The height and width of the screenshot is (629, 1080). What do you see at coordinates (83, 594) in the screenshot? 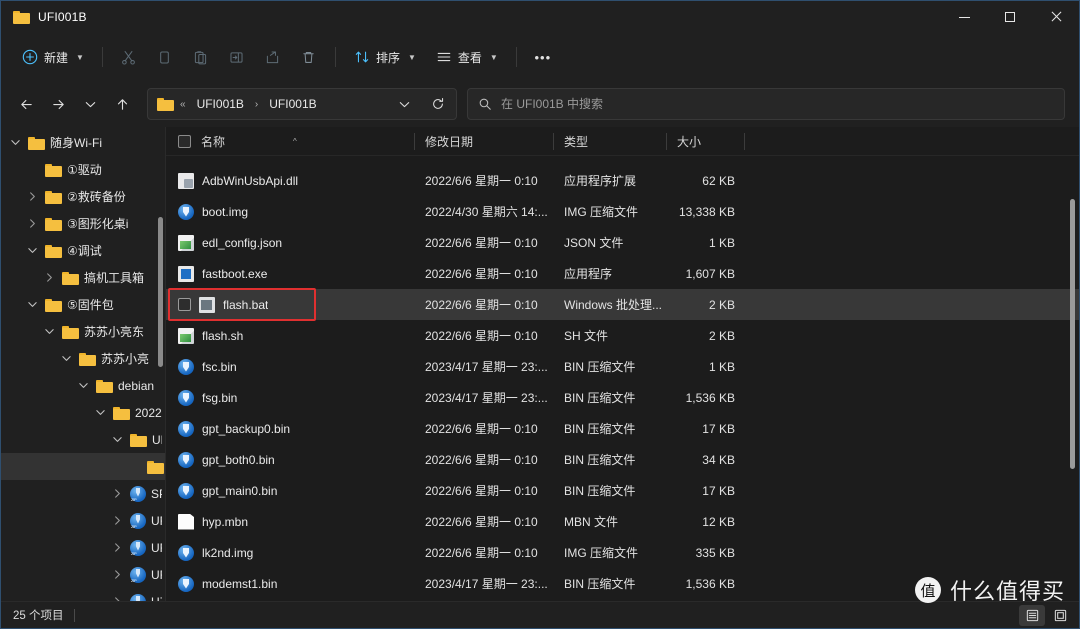
I see `tree-item: UZ8` at bounding box center [83, 594].